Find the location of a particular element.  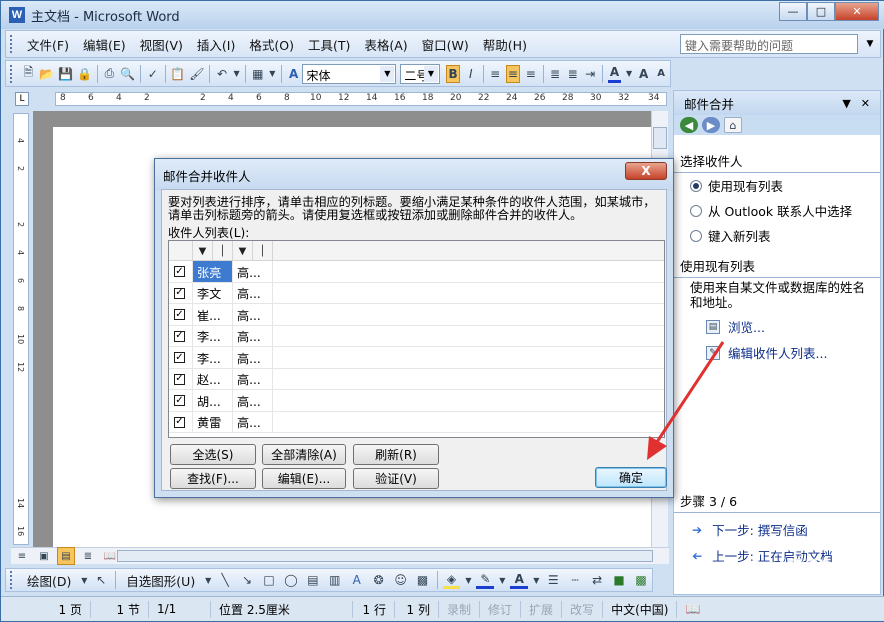

align-center-icon: ≡ is located at coordinates (512, 73).